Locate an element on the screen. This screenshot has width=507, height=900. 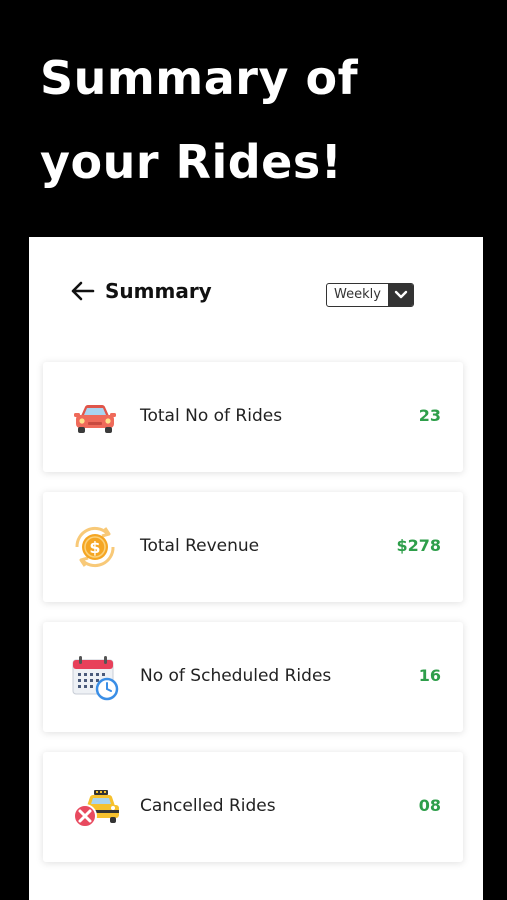
period-dropdown-toggle is located at coordinates (400, 295).